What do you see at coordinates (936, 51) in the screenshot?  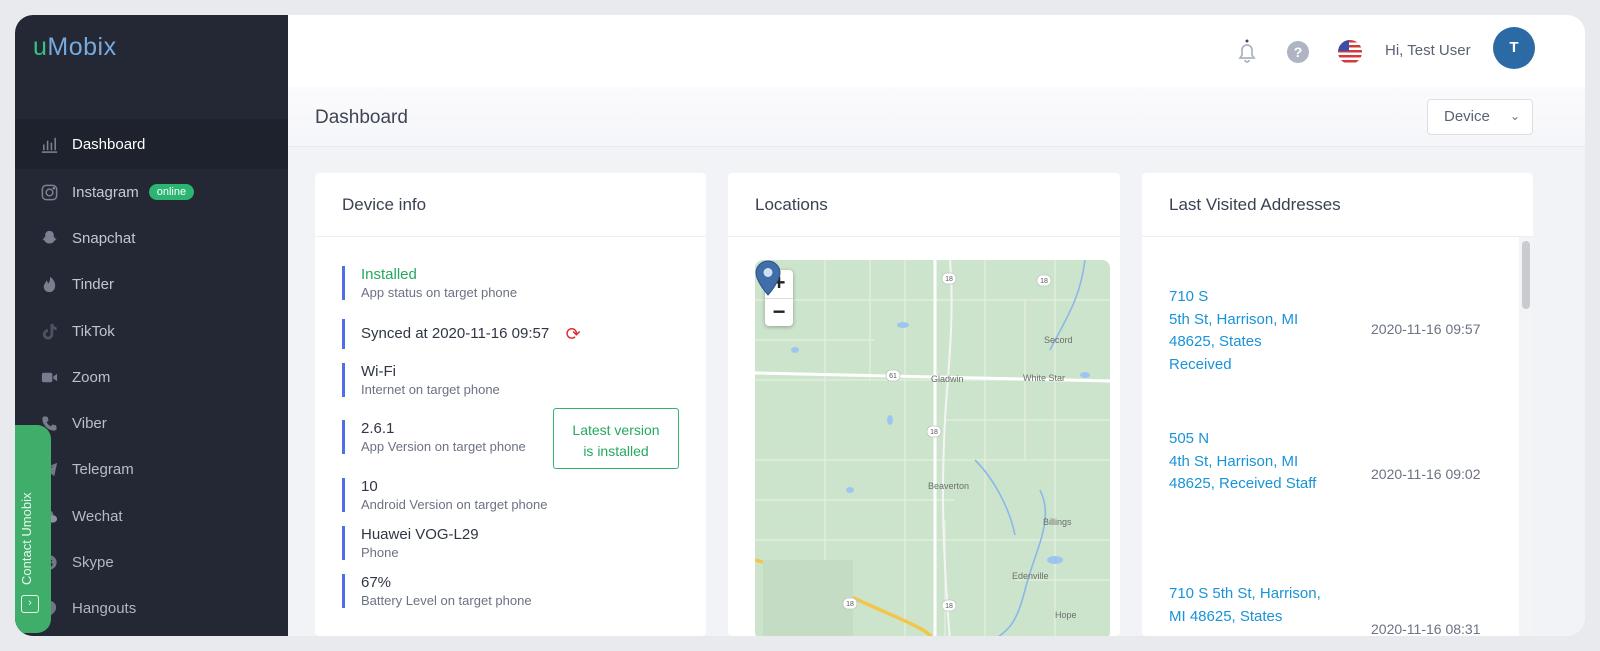 I see `top-header: ? Hi, Test User T` at bounding box center [936, 51].